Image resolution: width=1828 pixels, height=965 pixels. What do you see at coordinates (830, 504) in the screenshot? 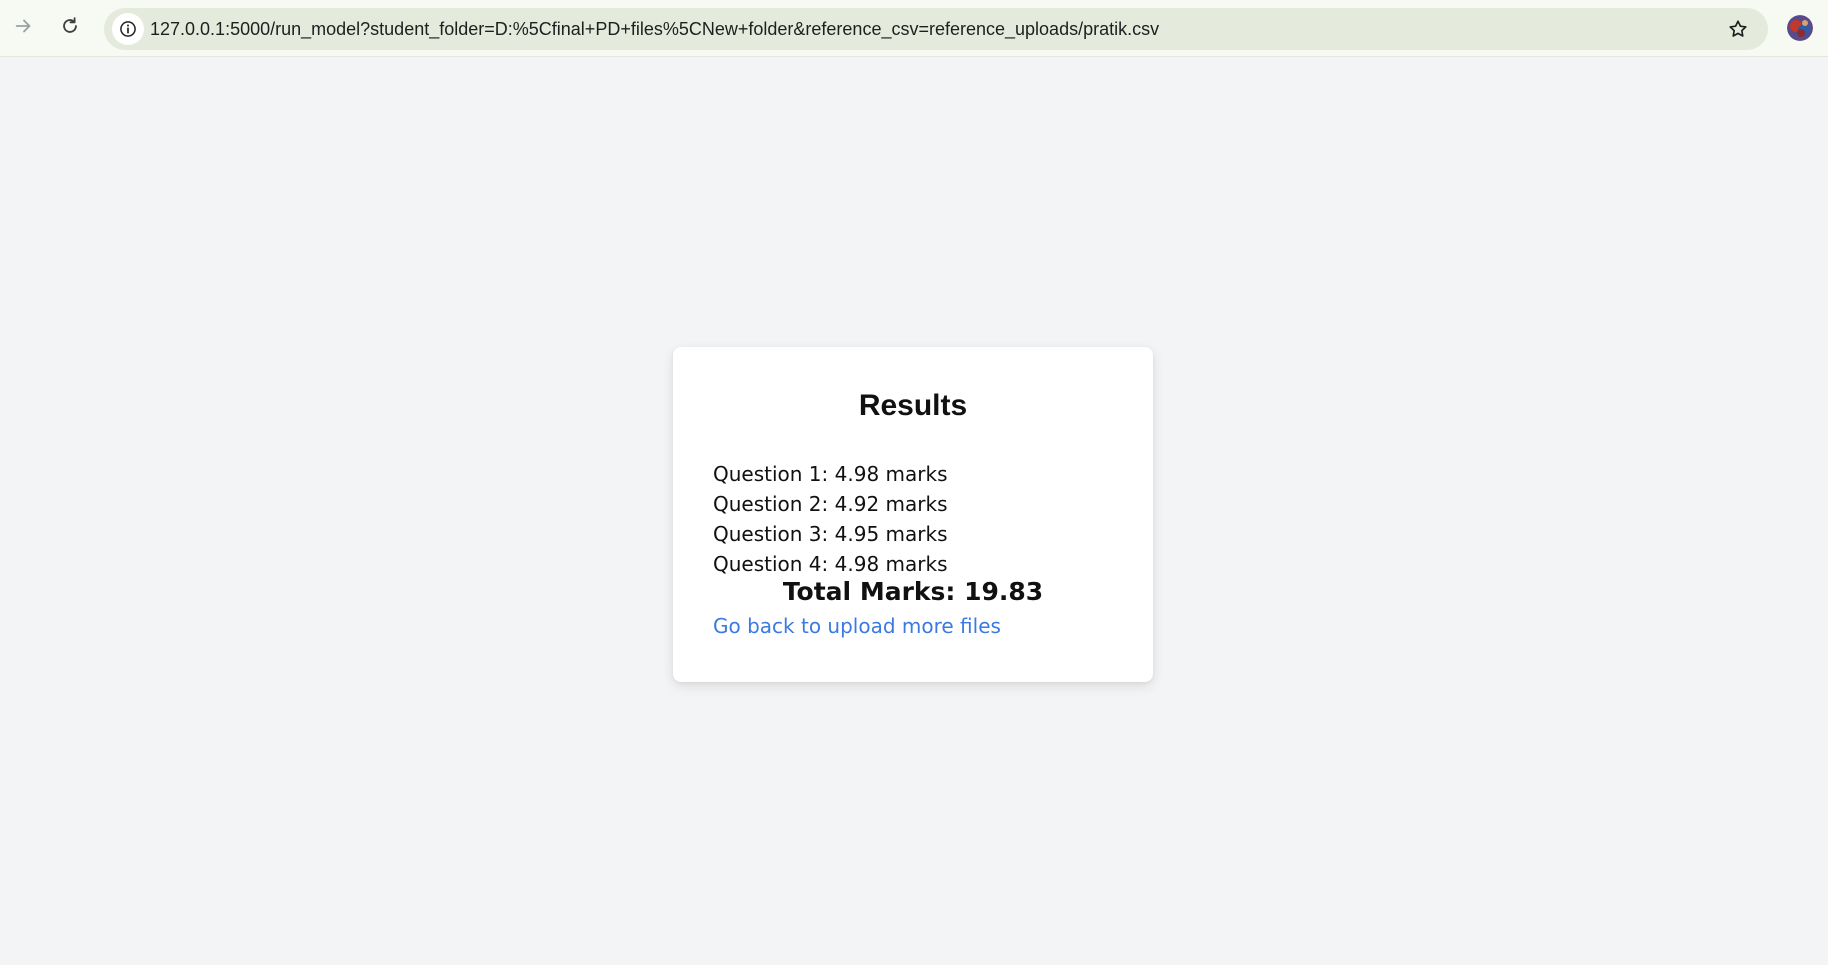
I see `question-result-2: Question 2: 4.92 marks` at bounding box center [830, 504].